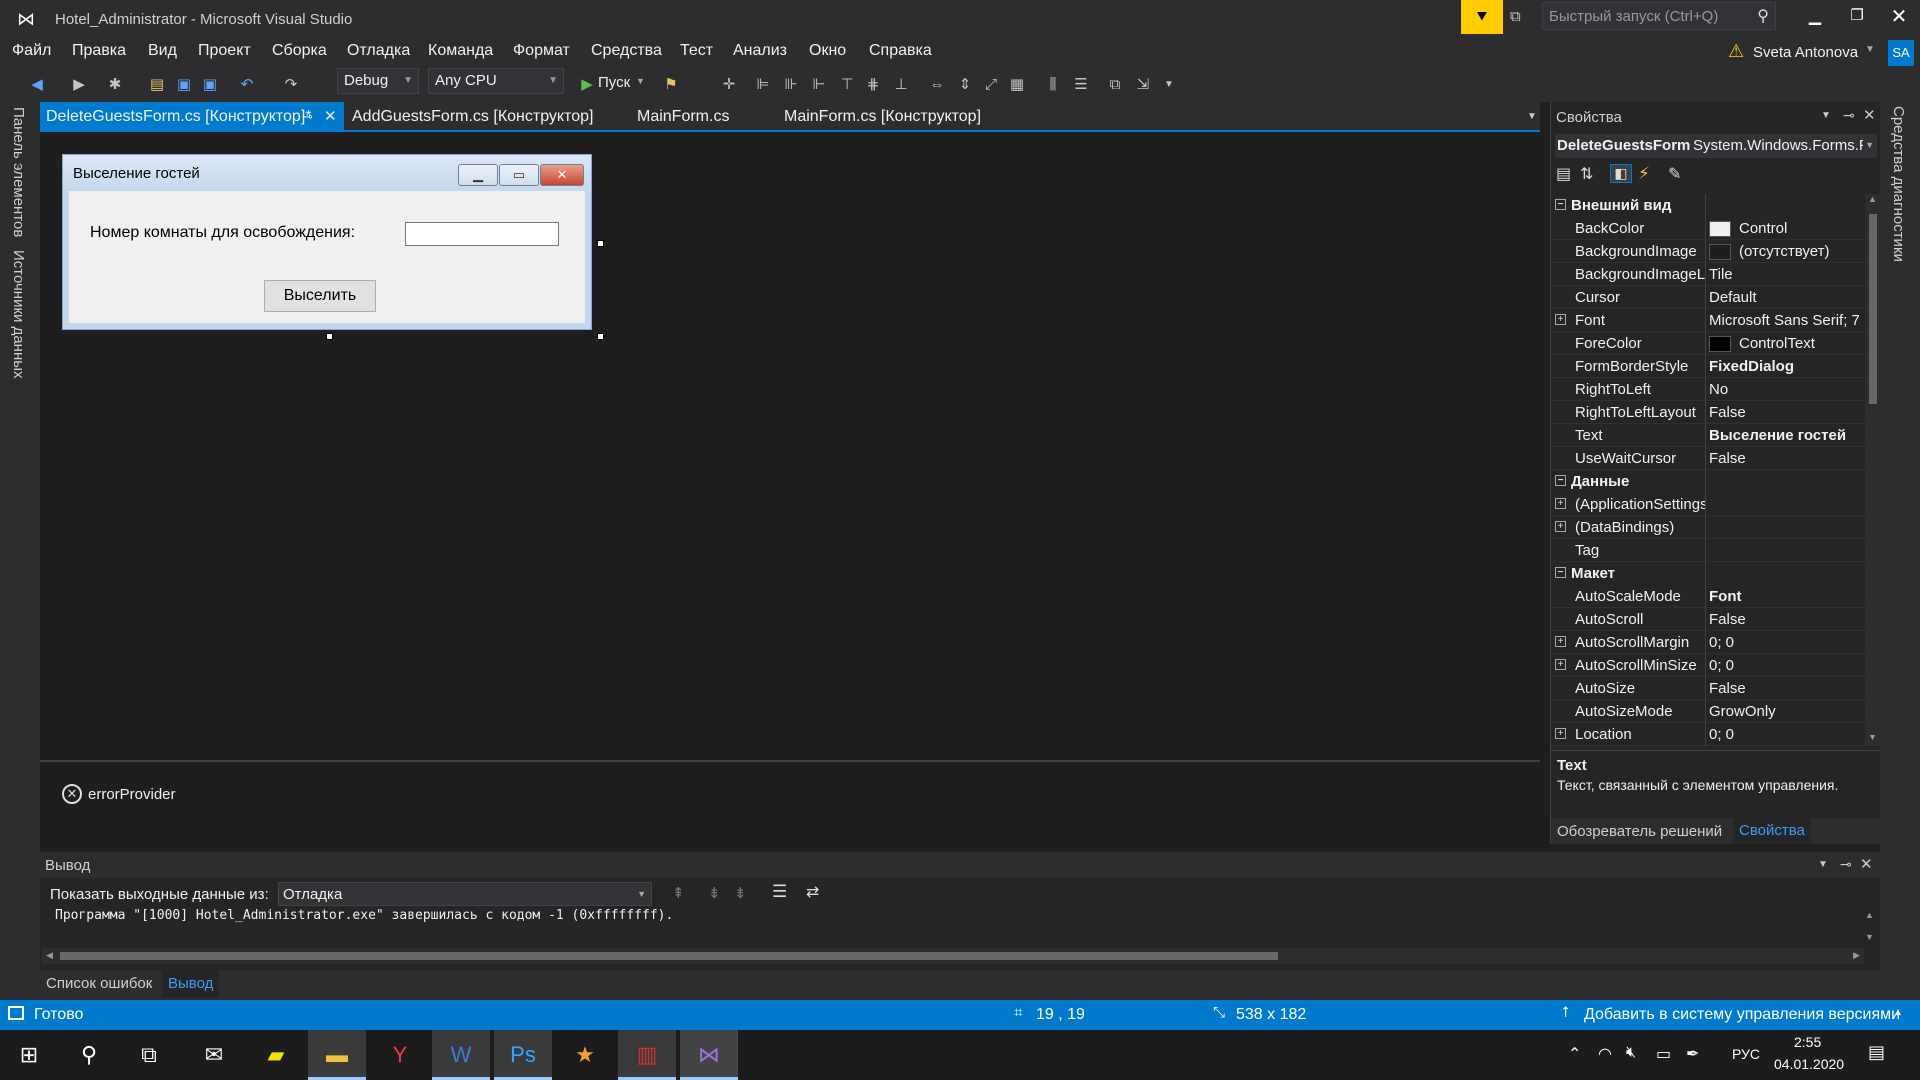 The height and width of the screenshot is (1080, 1920). I want to click on menu-window: Окно, so click(827, 51).